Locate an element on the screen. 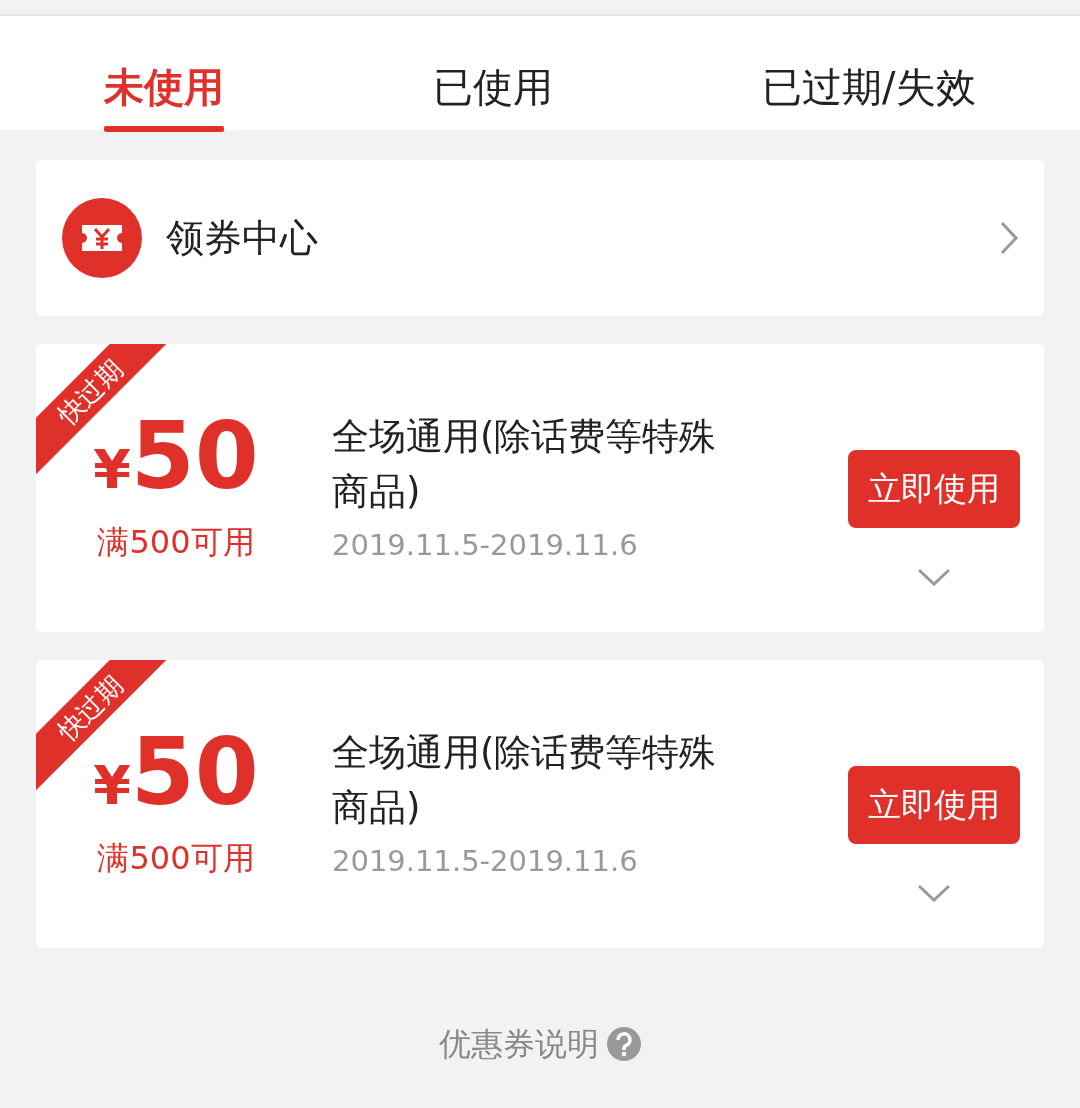 Image resolution: width=1080 pixels, height=1108 pixels. tab: 已过期/失效 is located at coordinates (869, 74).